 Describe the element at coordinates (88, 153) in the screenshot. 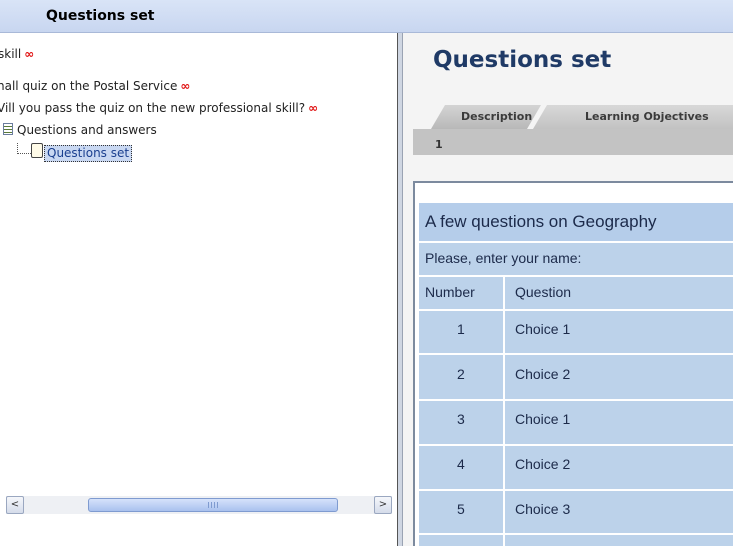

I see `tree-item-selected: Questions set` at that location.